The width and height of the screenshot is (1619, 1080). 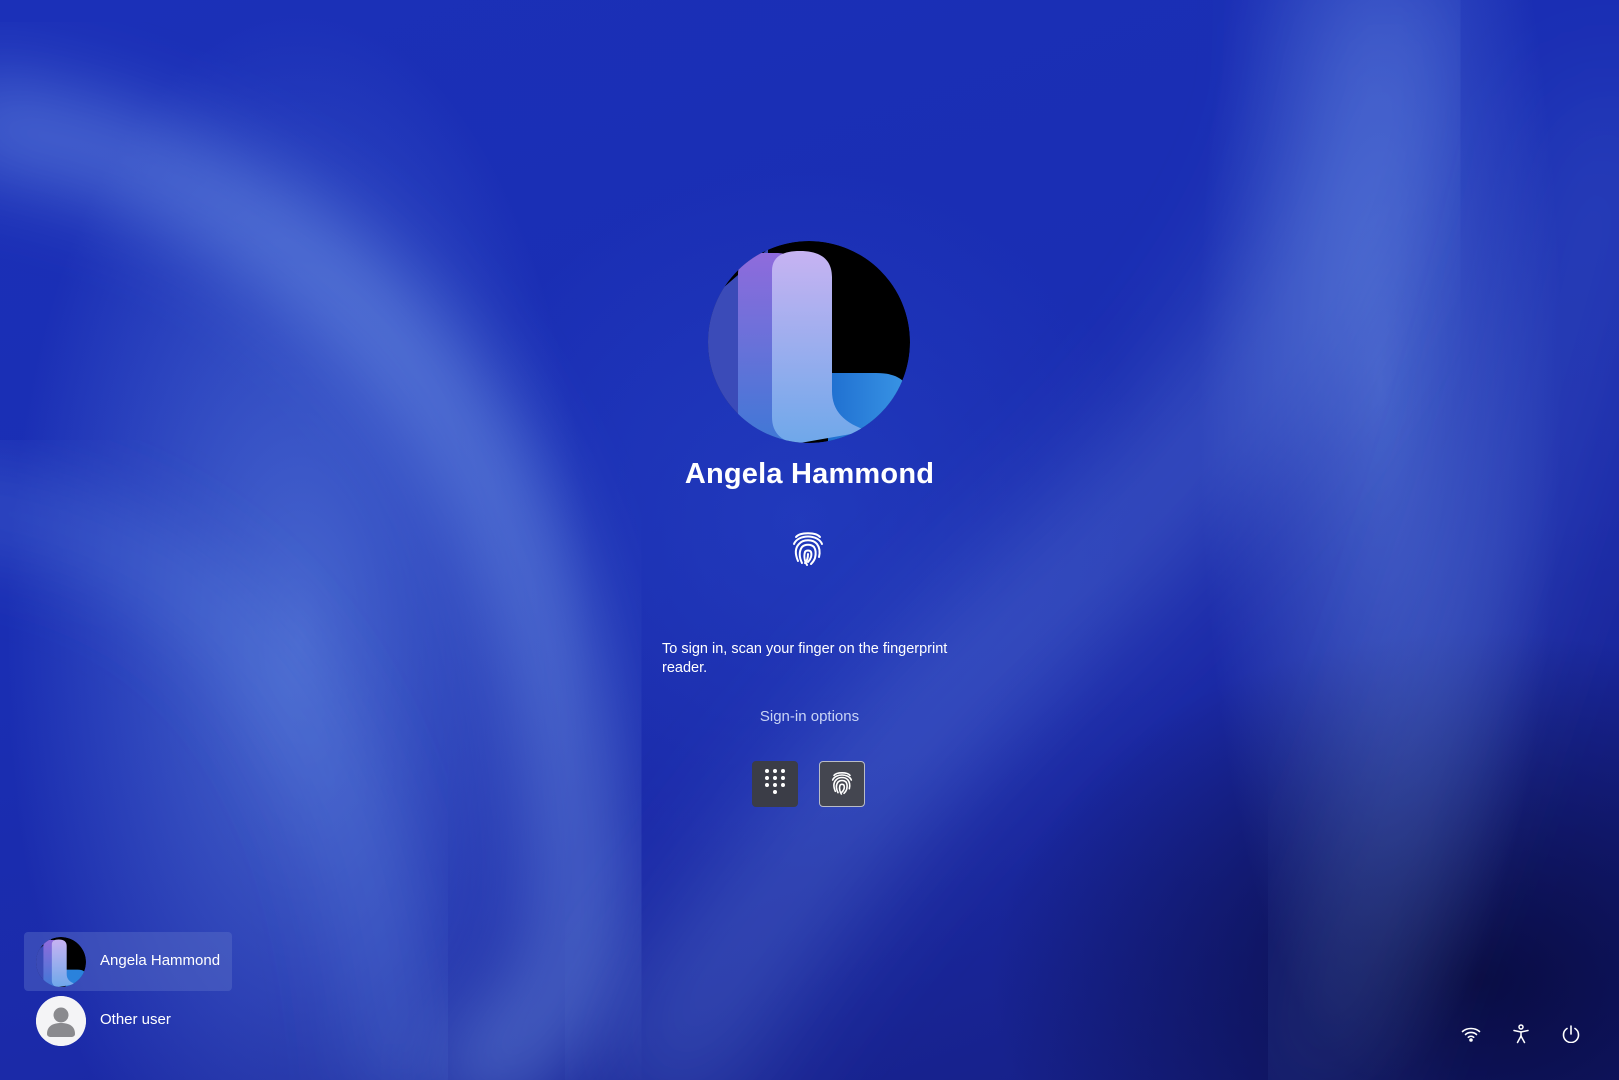 I want to click on system-tray, so click(x=809, y=1036).